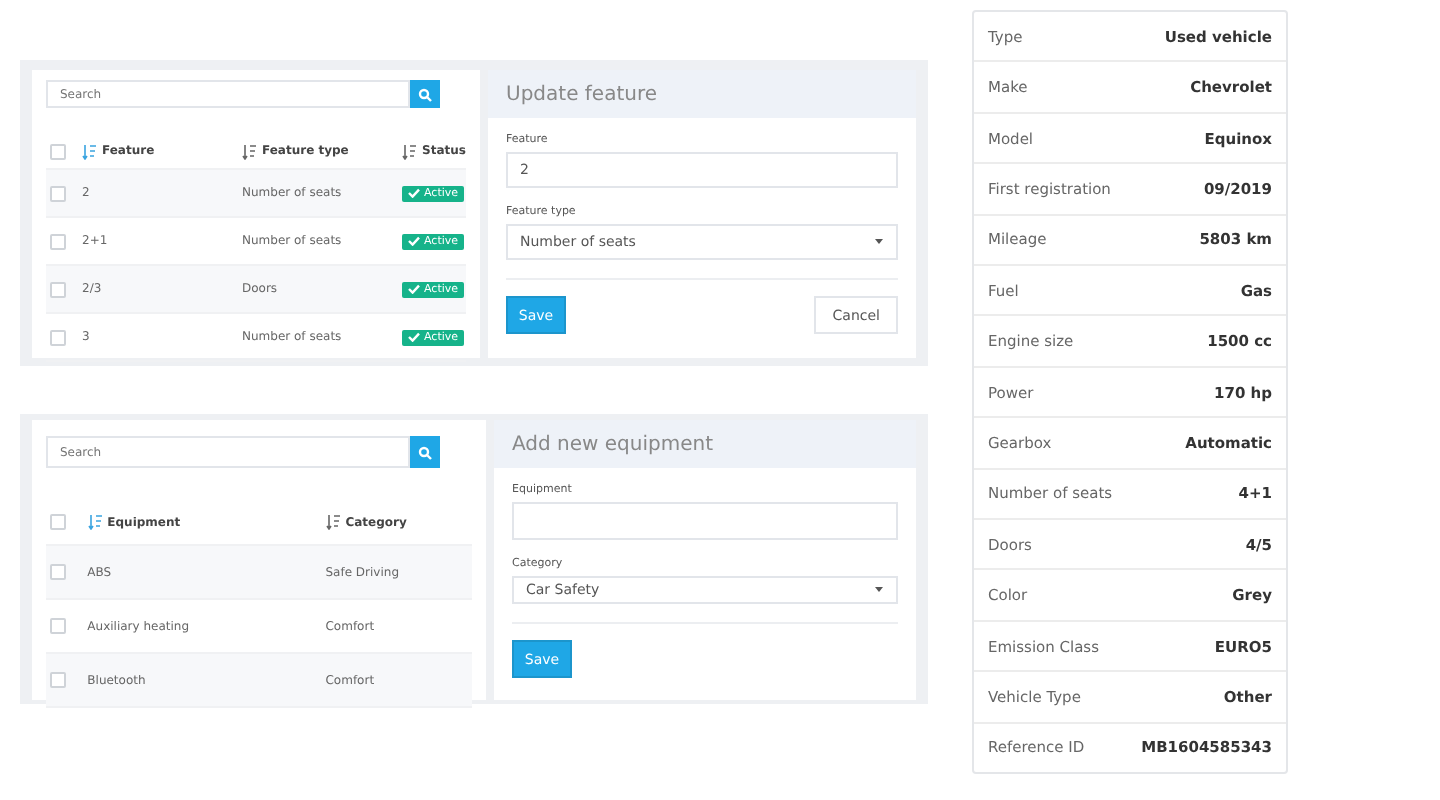 The height and width of the screenshot is (800, 1440). What do you see at coordinates (705, 521) in the screenshot?
I see `input-field` at bounding box center [705, 521].